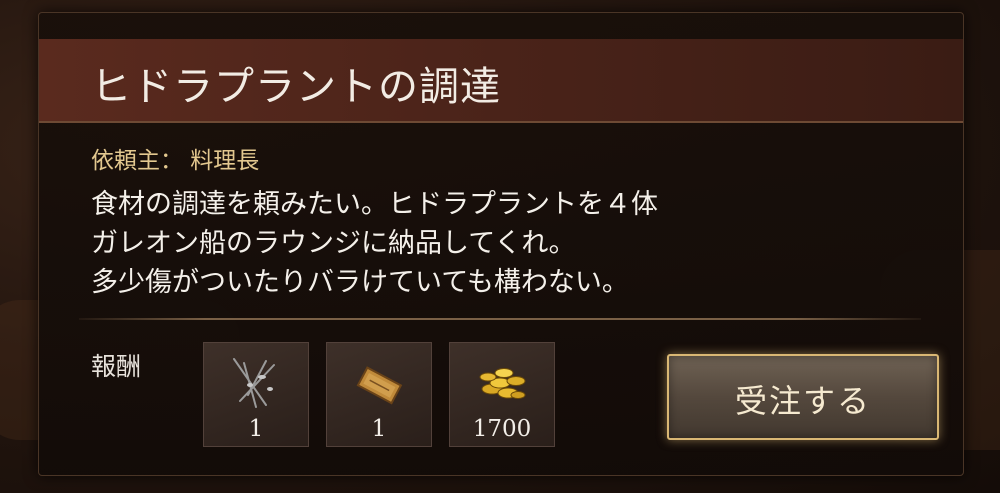 The height and width of the screenshot is (493, 1000). Describe the element at coordinates (254, 383) in the screenshot. I see `herb-sticks-icon` at that location.